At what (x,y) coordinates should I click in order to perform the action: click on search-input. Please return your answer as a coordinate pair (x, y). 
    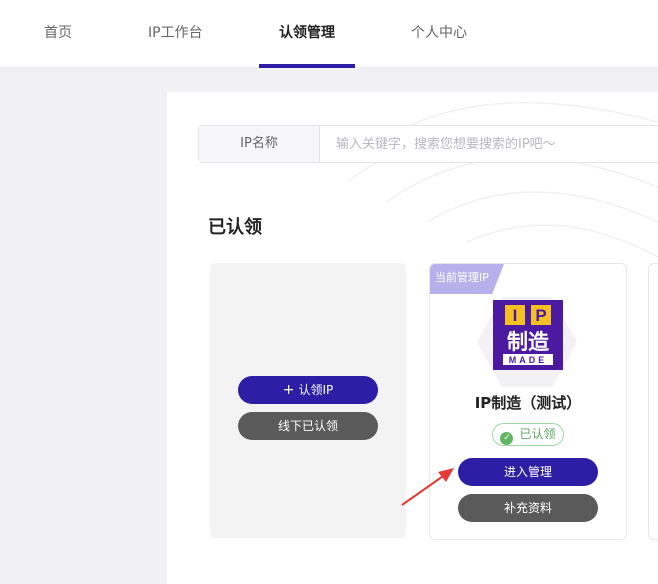
    Looking at the image, I should click on (489, 144).